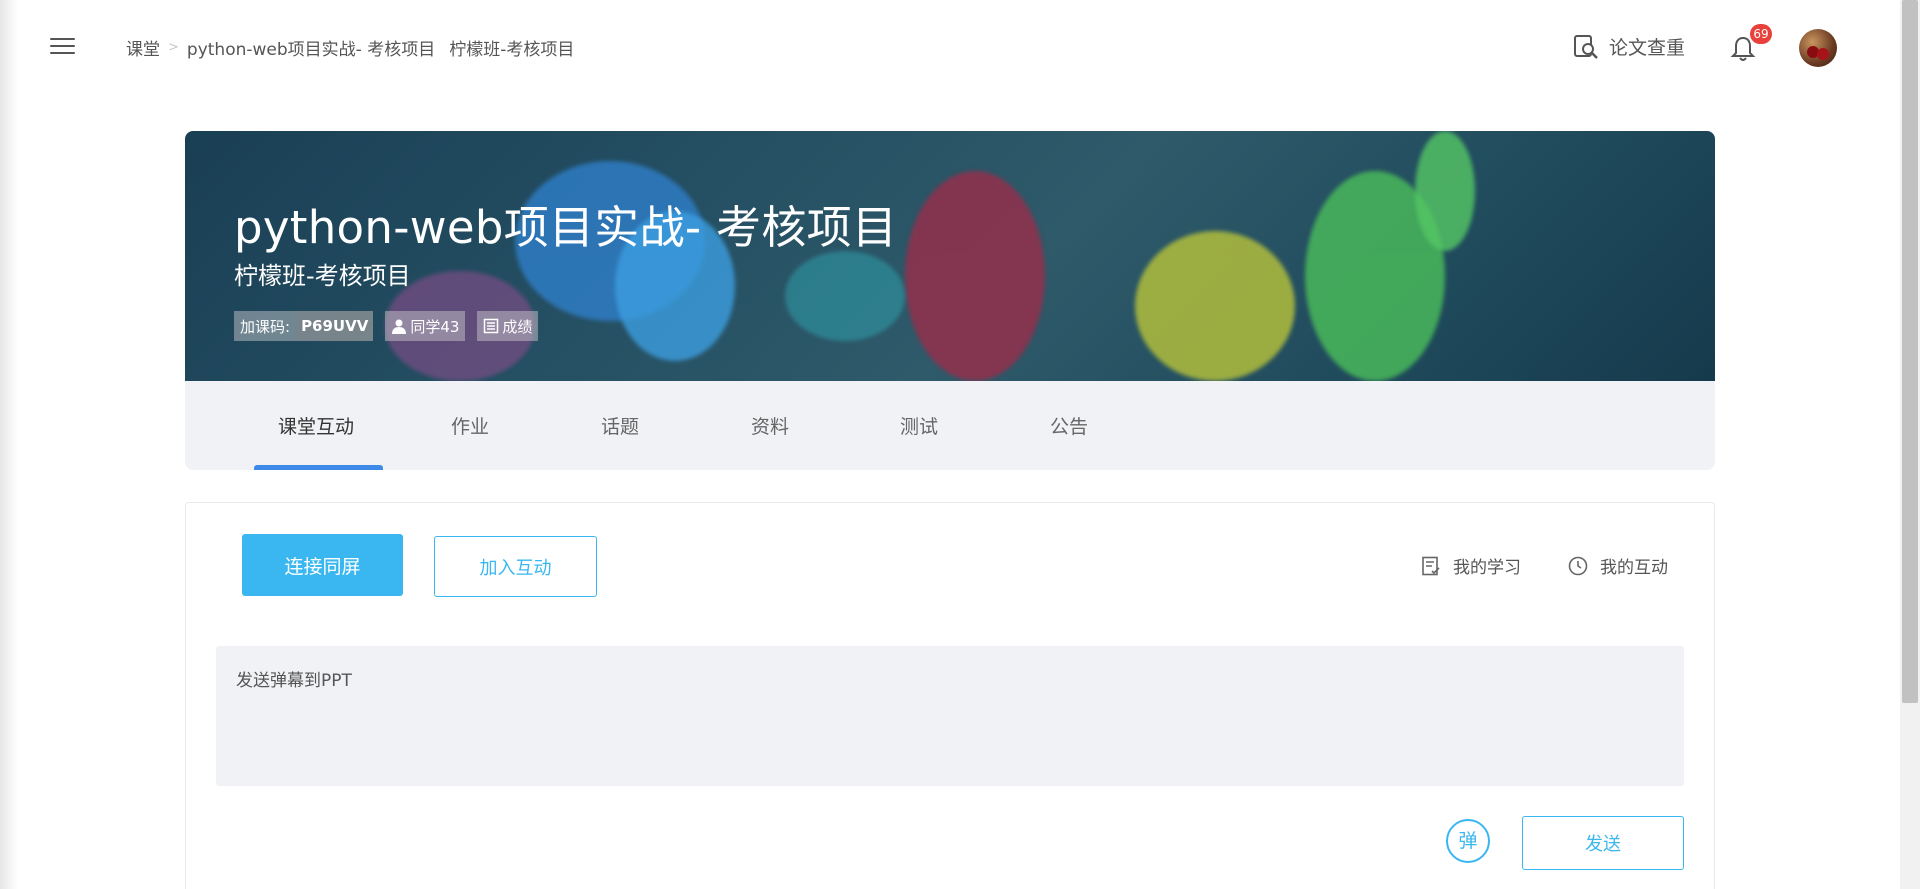 This screenshot has height=889, width=1920. I want to click on my-interaction-label: 我的互动, so click(1634, 568).